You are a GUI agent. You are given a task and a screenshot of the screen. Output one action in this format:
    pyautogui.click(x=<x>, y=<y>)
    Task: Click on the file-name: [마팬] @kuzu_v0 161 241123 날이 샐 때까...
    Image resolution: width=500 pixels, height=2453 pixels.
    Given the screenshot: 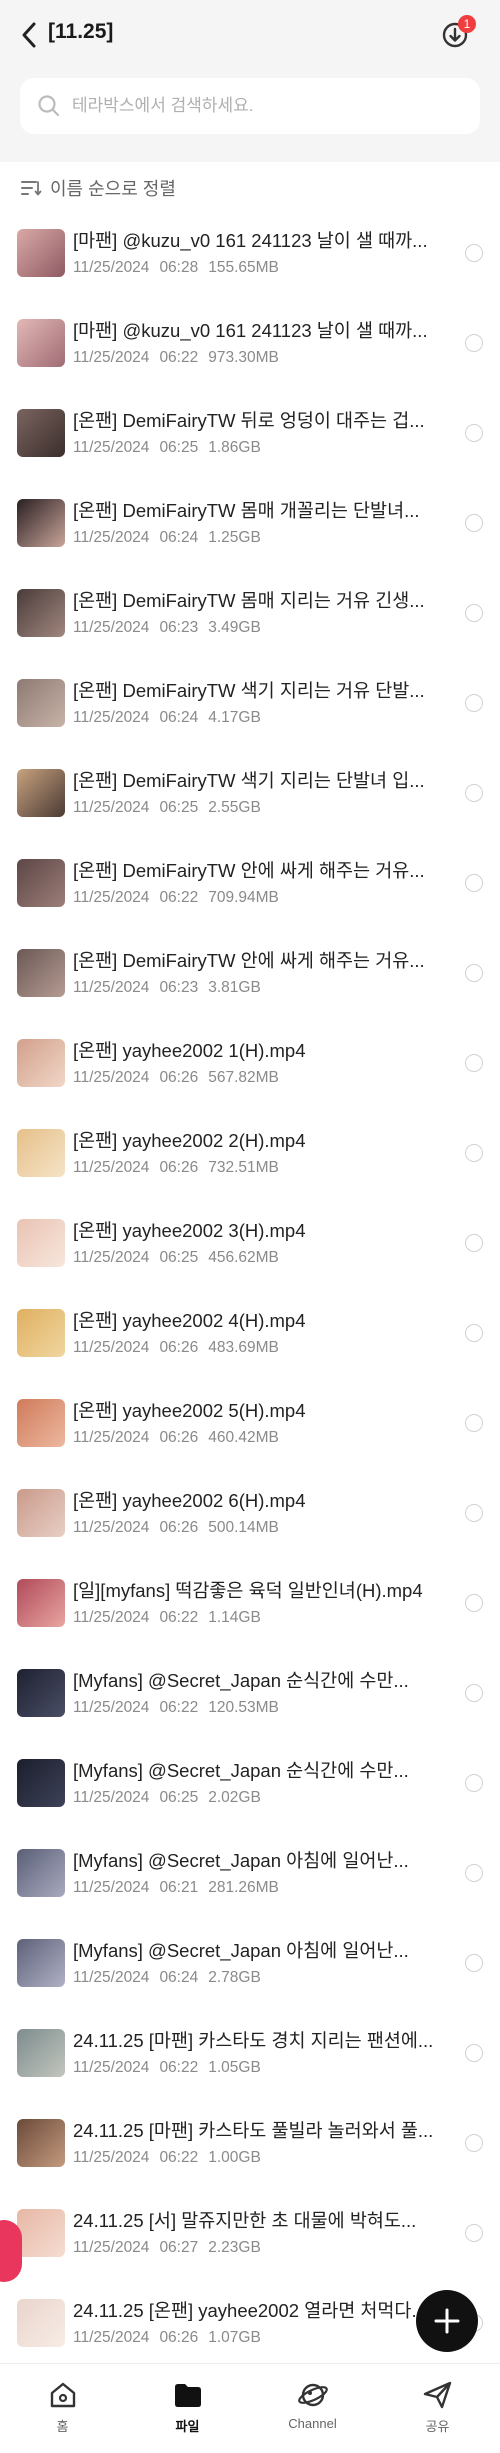 What is the action you would take?
    pyautogui.click(x=250, y=330)
    